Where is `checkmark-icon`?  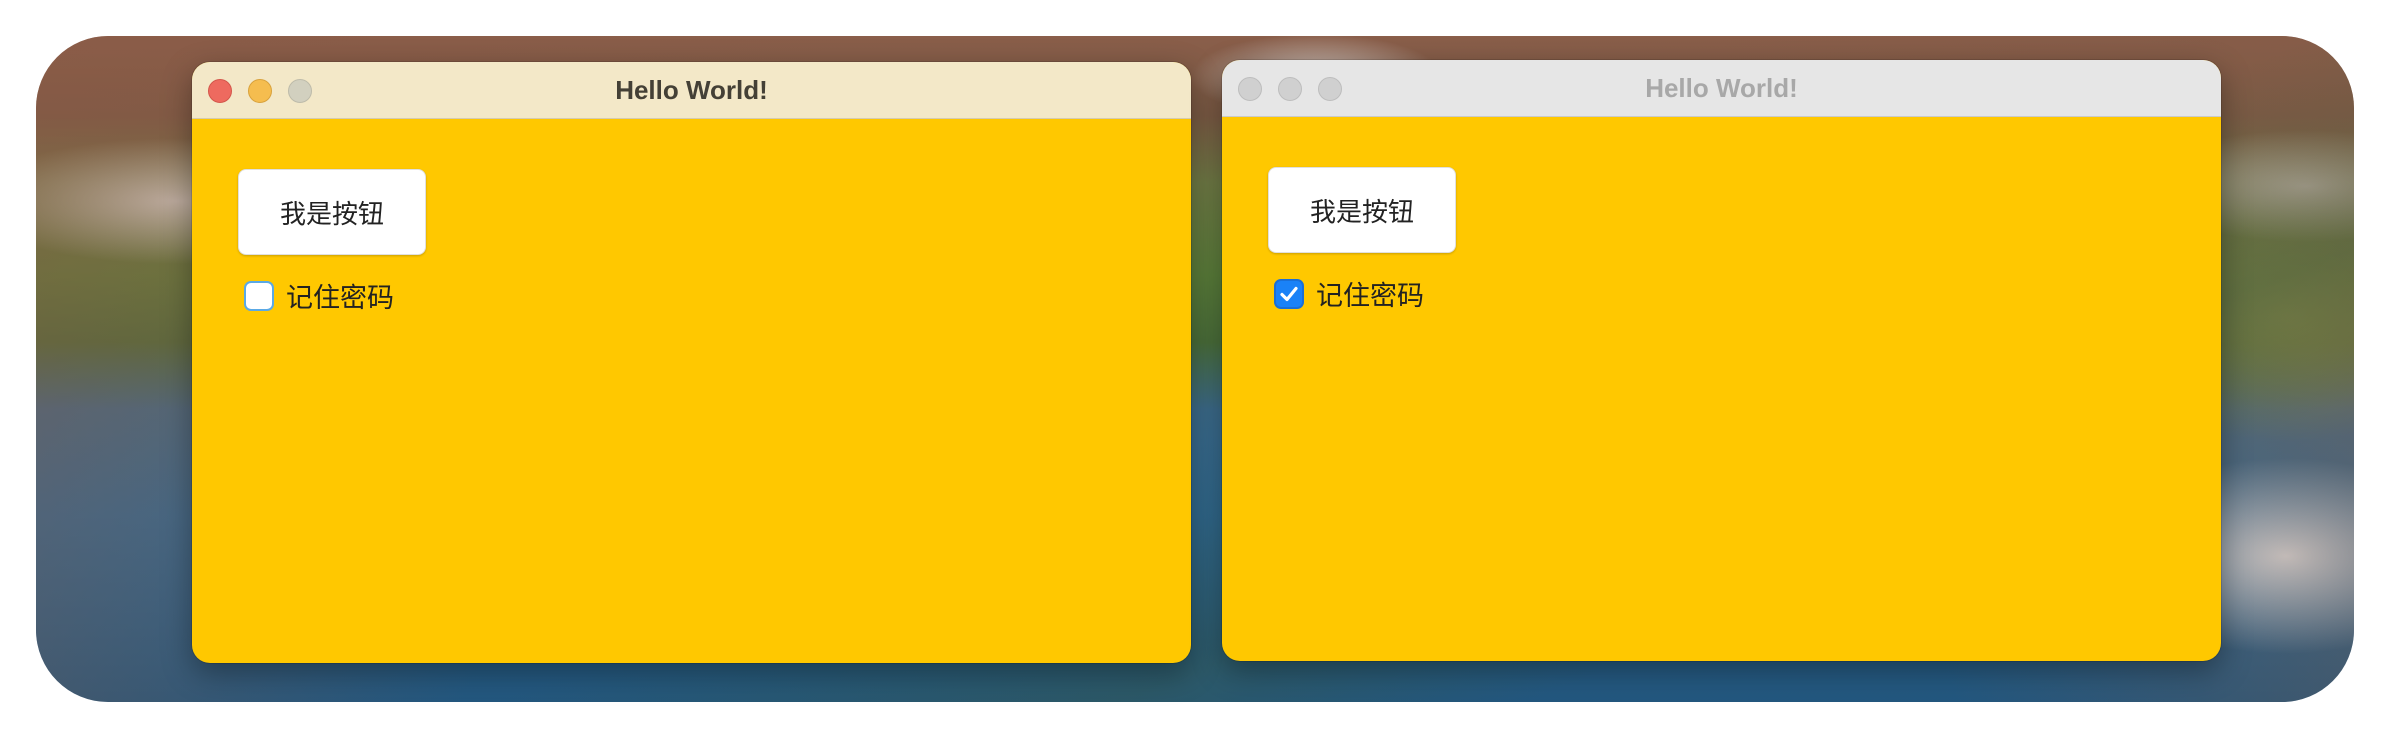 checkmark-icon is located at coordinates (1289, 293).